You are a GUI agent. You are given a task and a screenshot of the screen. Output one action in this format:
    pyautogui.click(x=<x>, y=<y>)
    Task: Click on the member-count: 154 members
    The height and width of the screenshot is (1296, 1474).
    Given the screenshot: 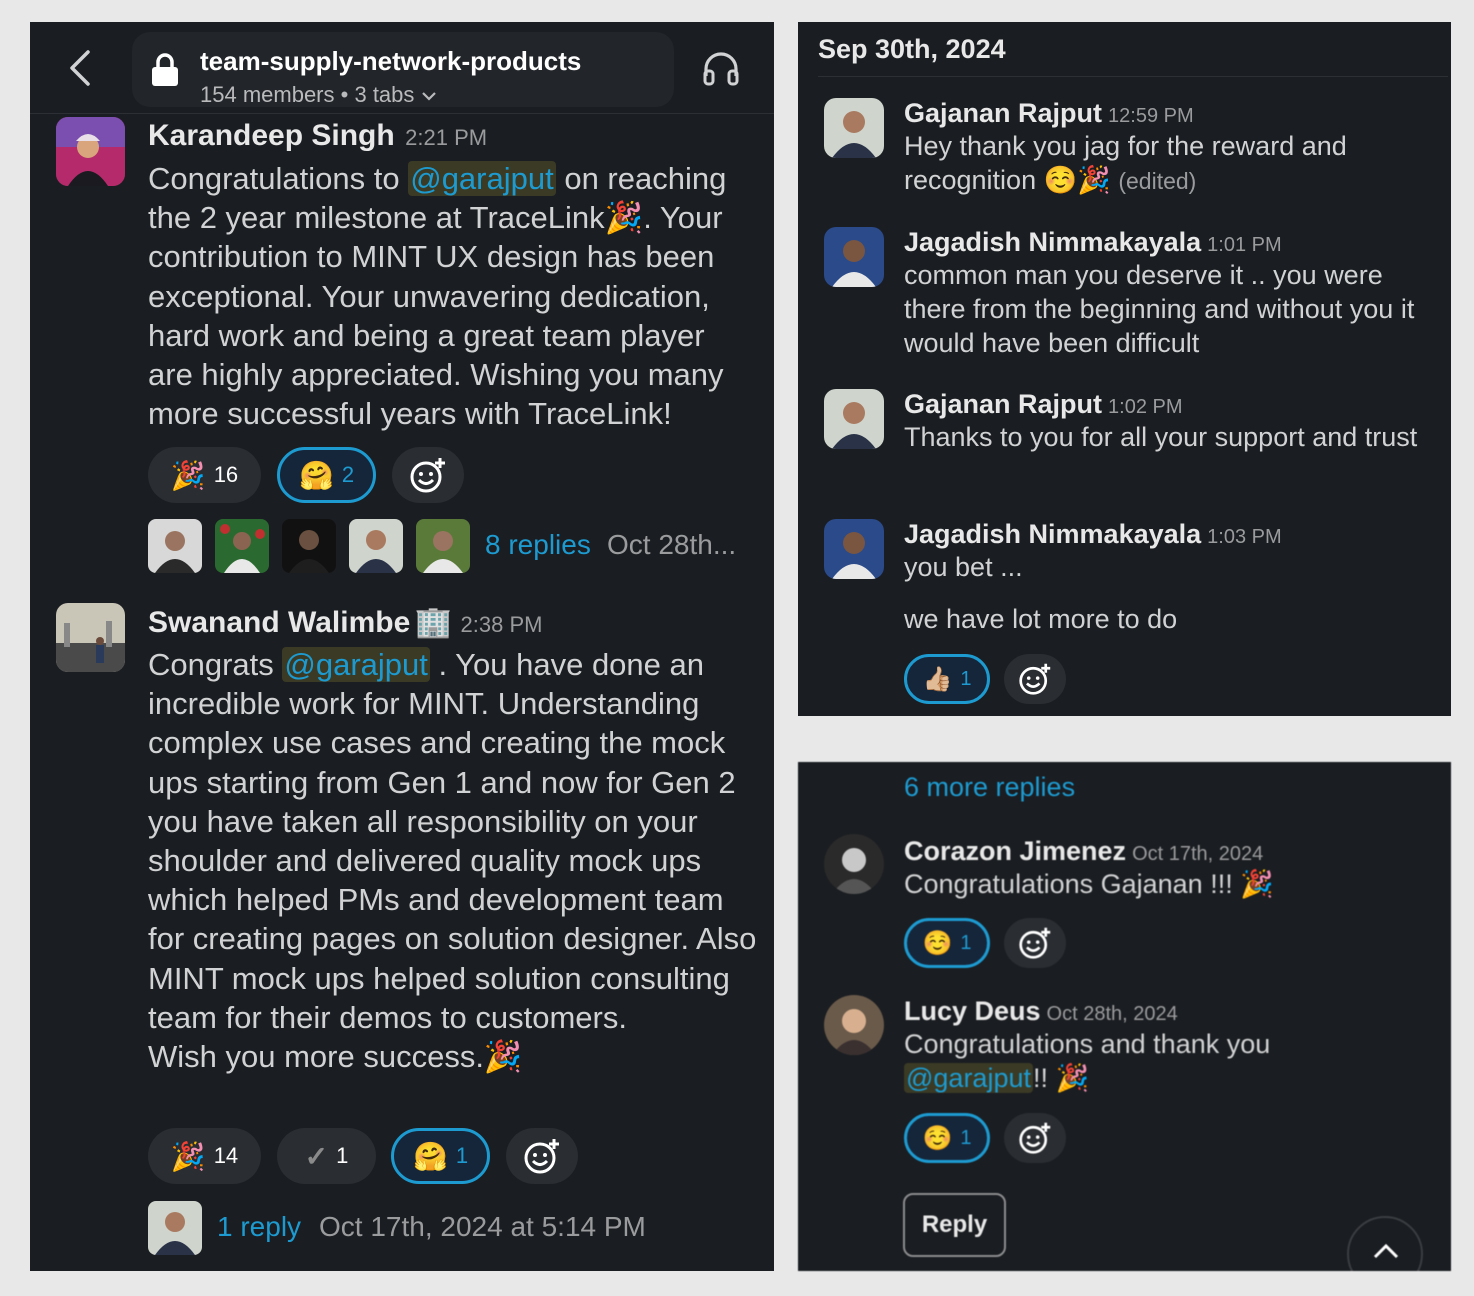 What is the action you would take?
    pyautogui.click(x=267, y=94)
    